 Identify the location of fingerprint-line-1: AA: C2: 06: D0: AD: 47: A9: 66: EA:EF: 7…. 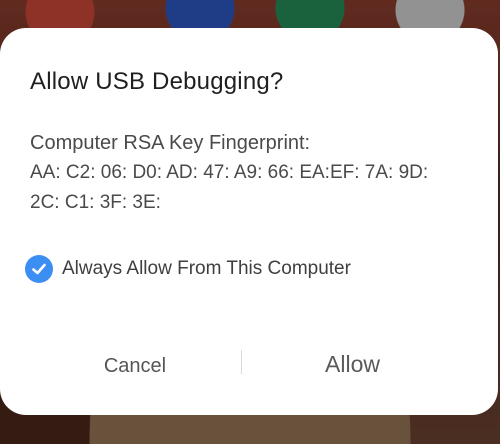
(229, 172).